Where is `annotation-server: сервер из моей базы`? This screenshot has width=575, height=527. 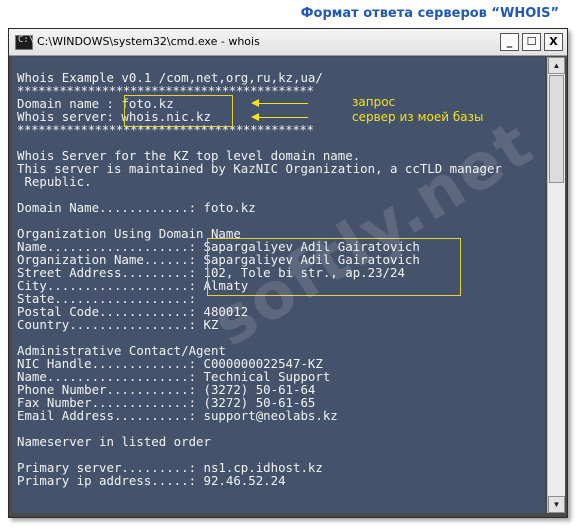 annotation-server: сервер из моей базы is located at coordinates (418, 117).